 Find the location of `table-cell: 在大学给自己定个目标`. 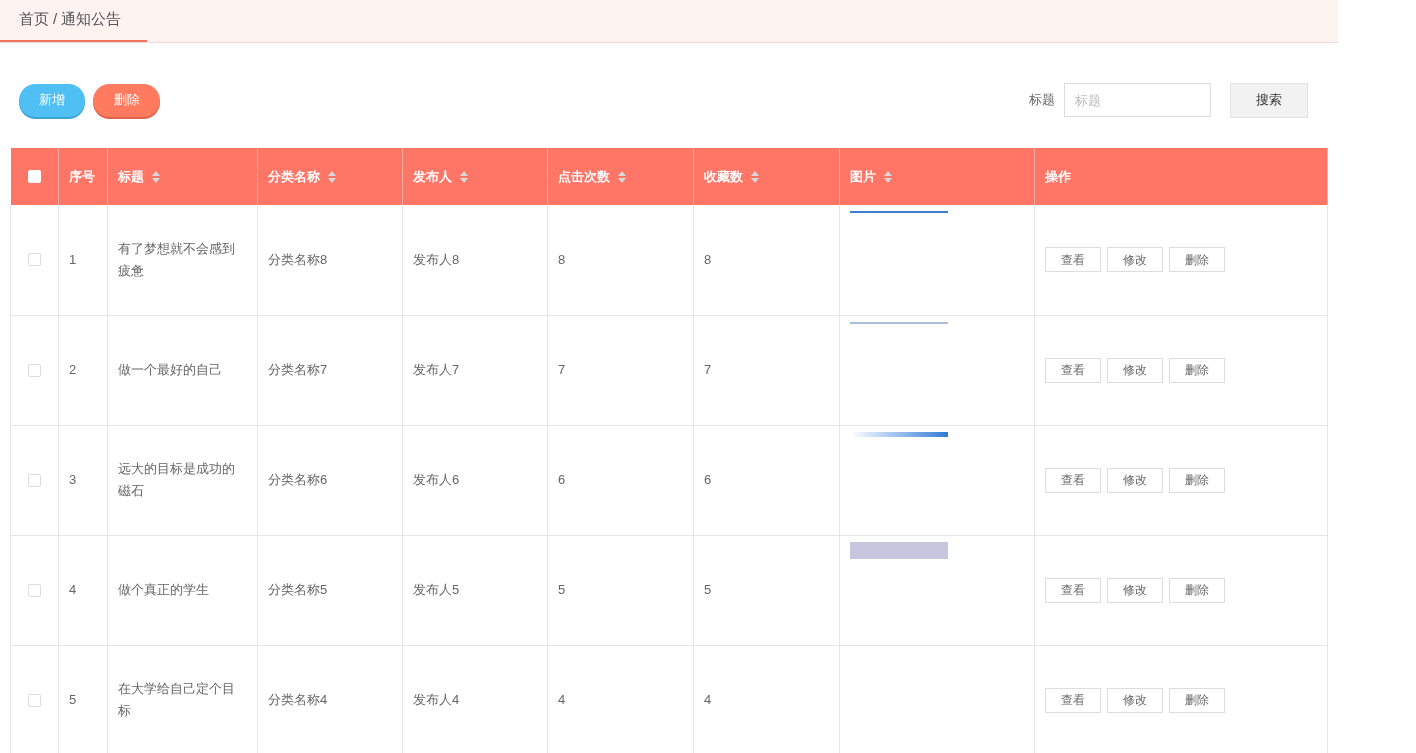

table-cell: 在大学给自己定个目标 is located at coordinates (176, 699).